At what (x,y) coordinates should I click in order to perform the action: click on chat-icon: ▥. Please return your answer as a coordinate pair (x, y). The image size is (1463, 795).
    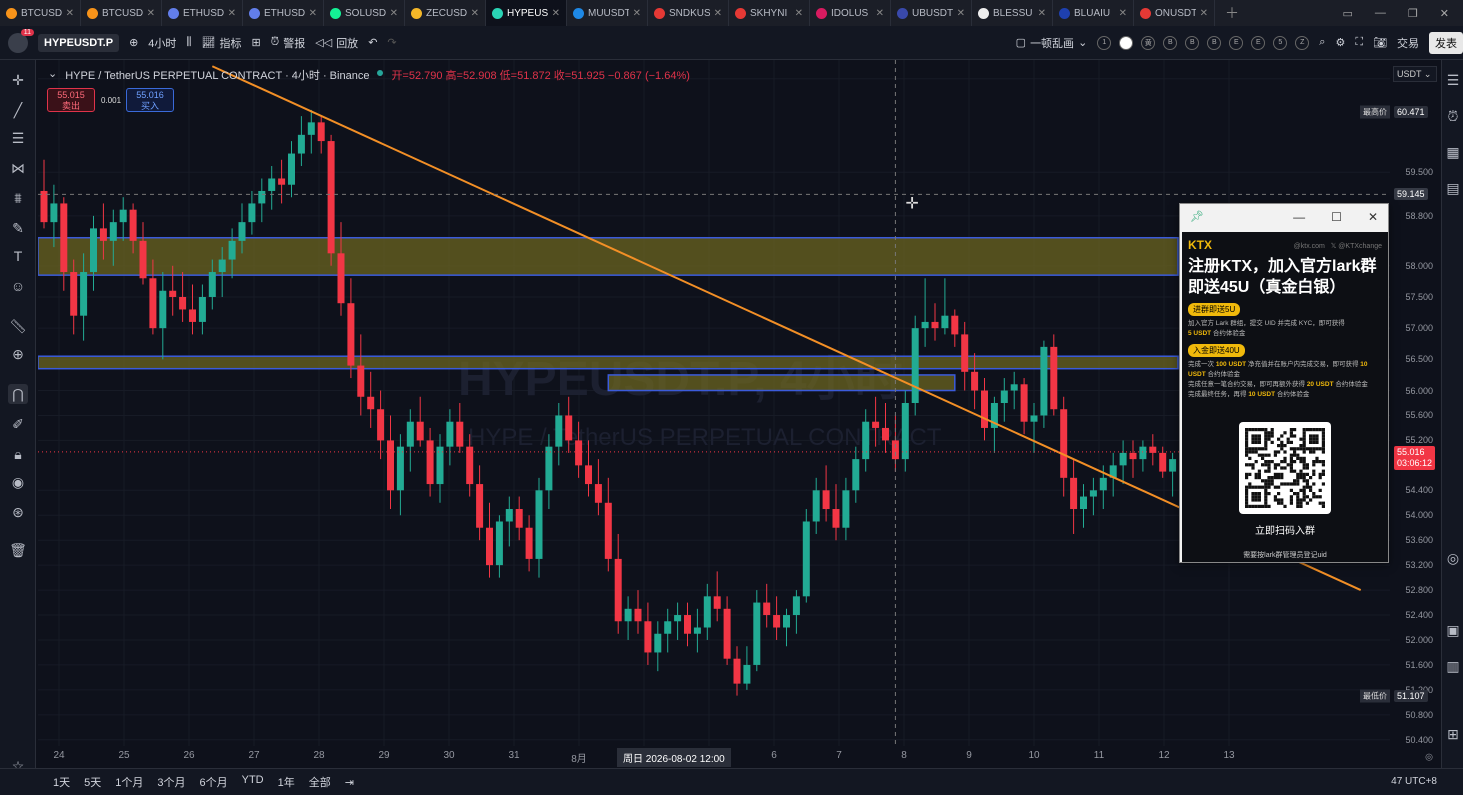
    Looking at the image, I should click on (1453, 666).